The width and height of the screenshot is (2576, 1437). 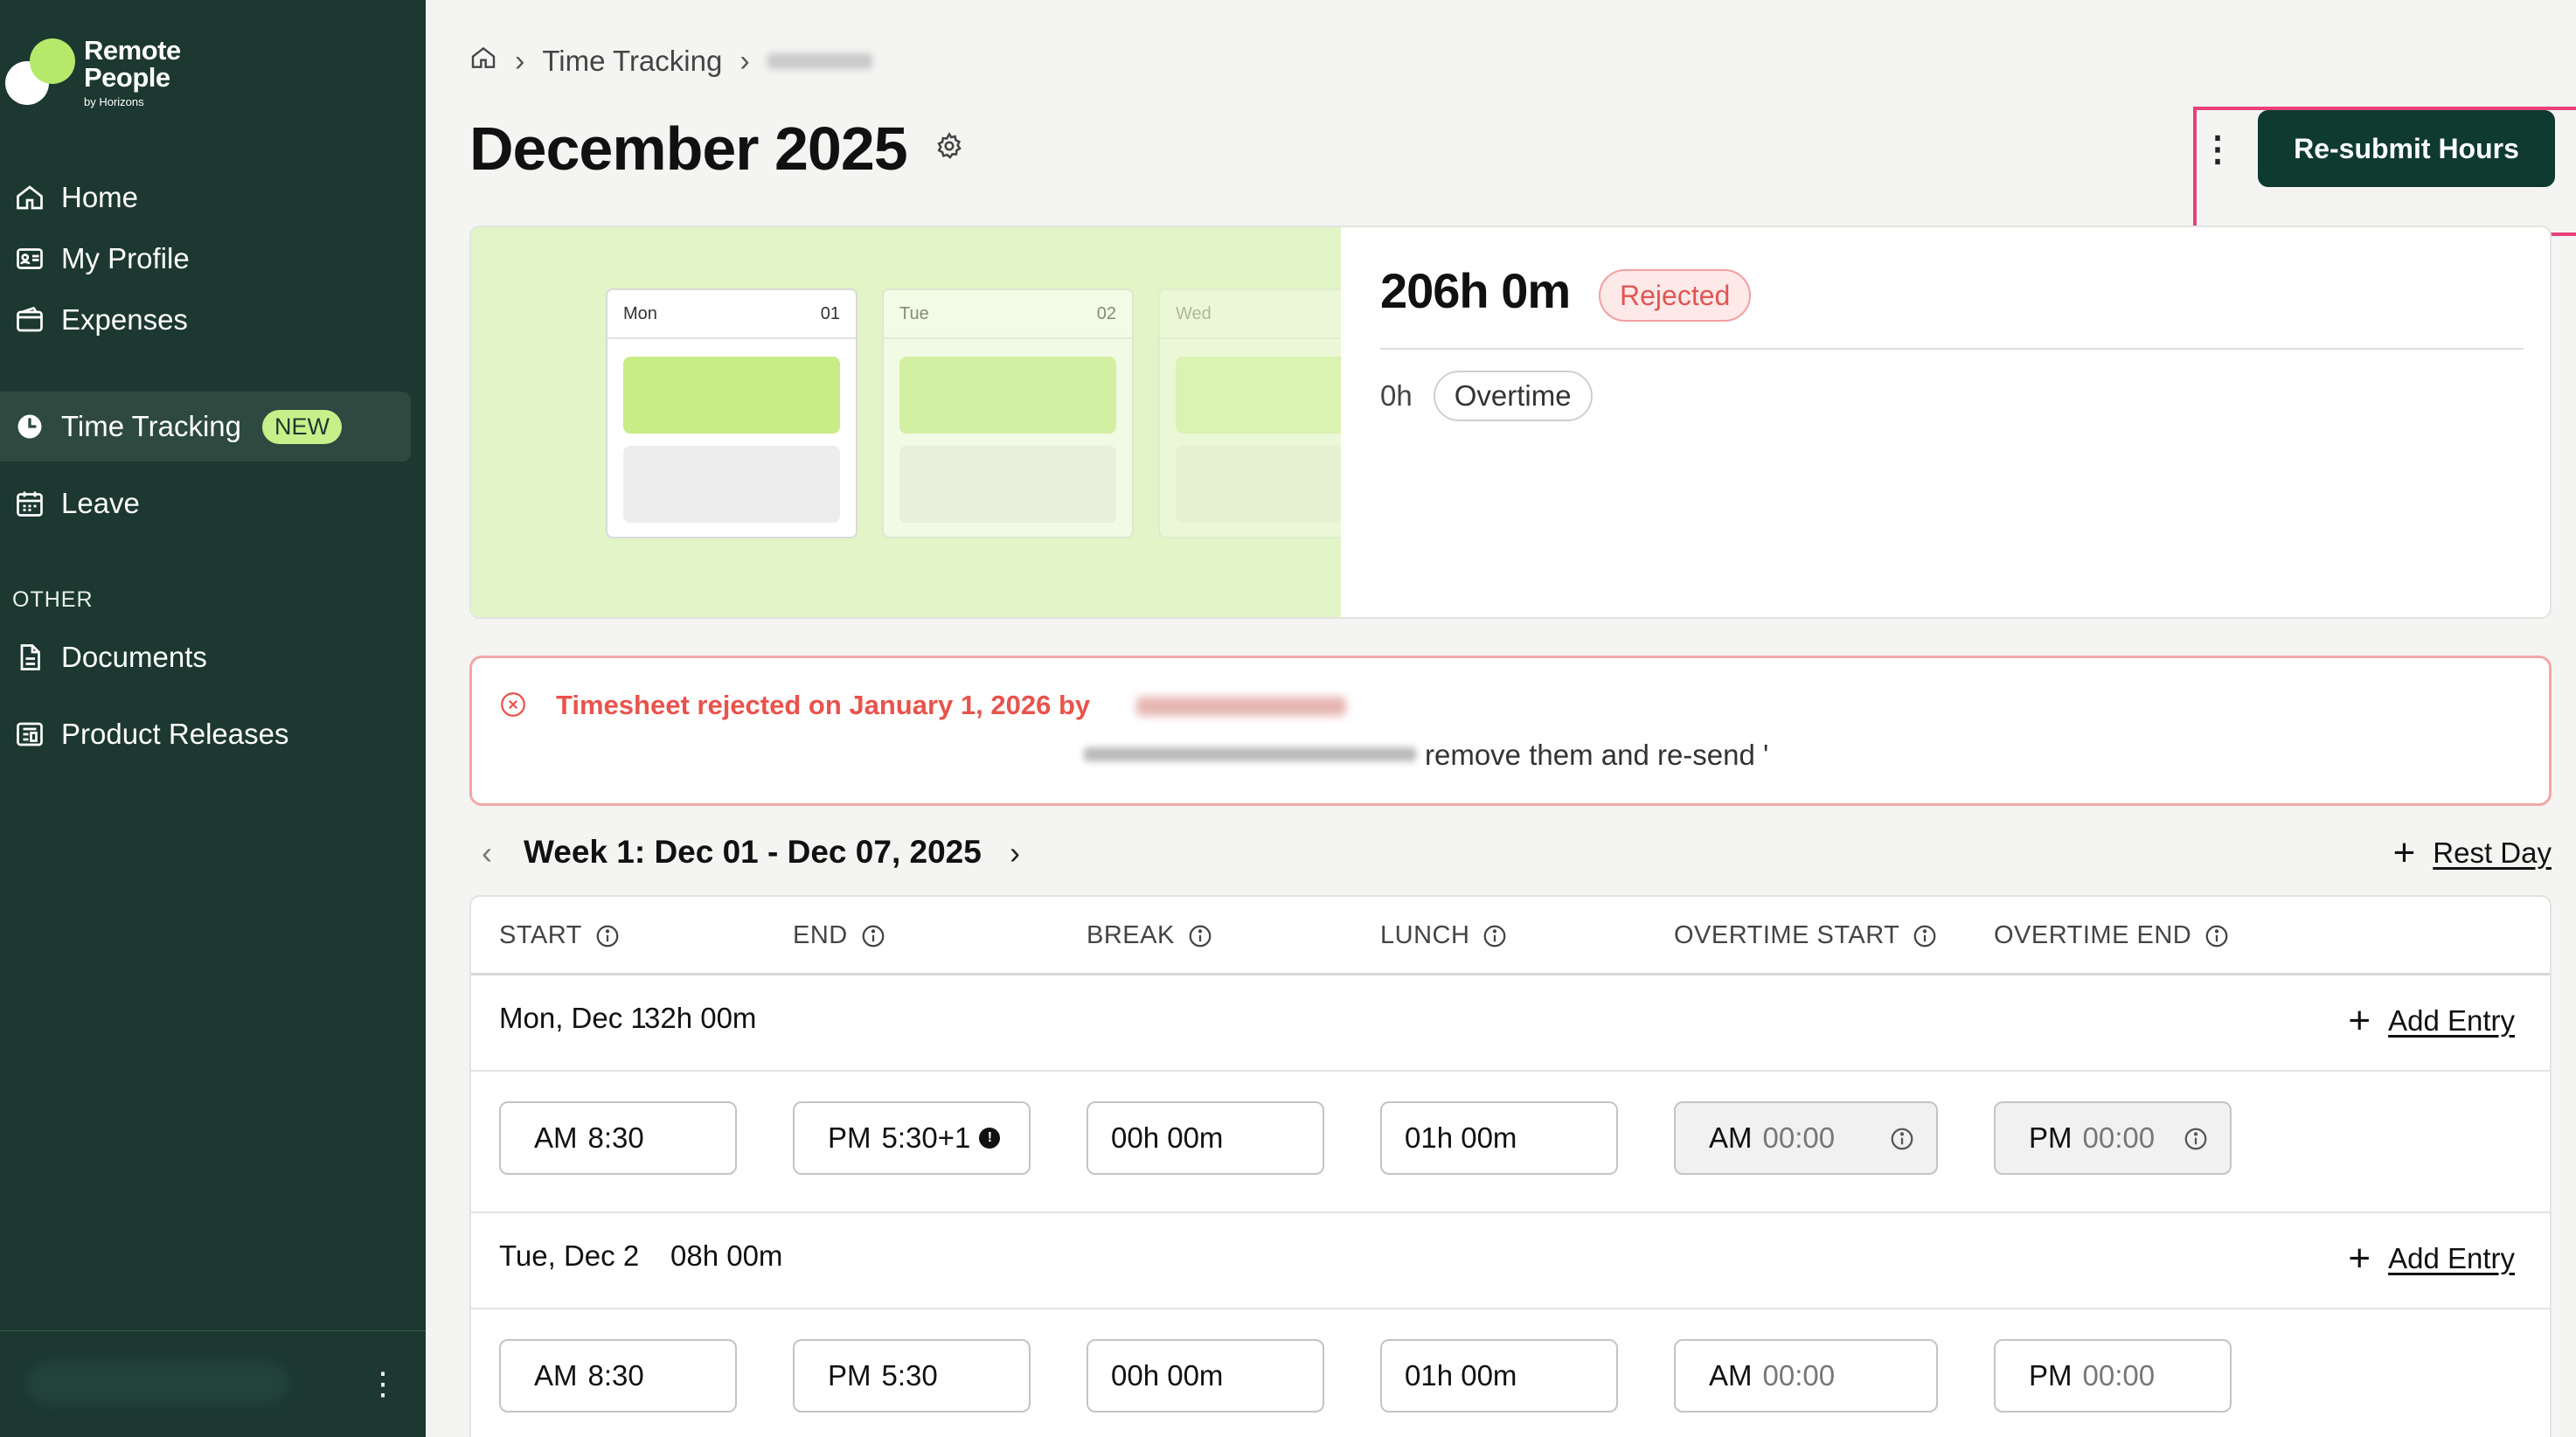 What do you see at coordinates (100, 197) in the screenshot?
I see `sidebar-item-label: Home` at bounding box center [100, 197].